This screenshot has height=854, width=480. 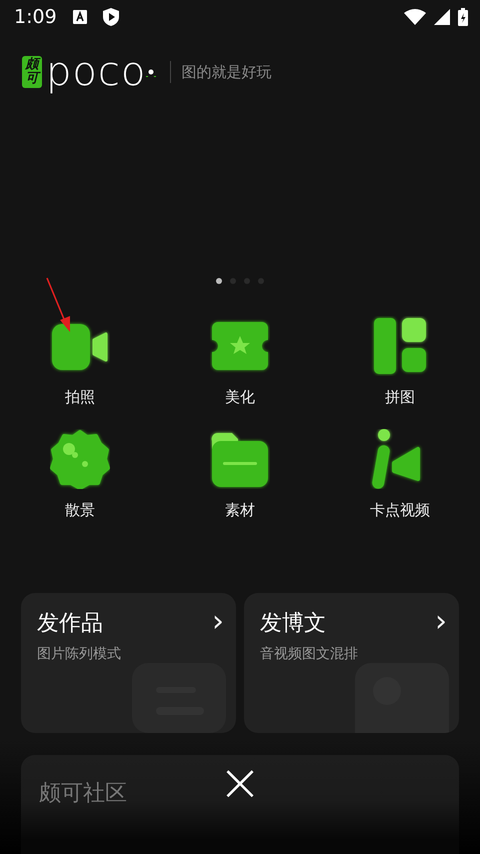 What do you see at coordinates (293, 624) in the screenshot?
I see `card-title: 发博文` at bounding box center [293, 624].